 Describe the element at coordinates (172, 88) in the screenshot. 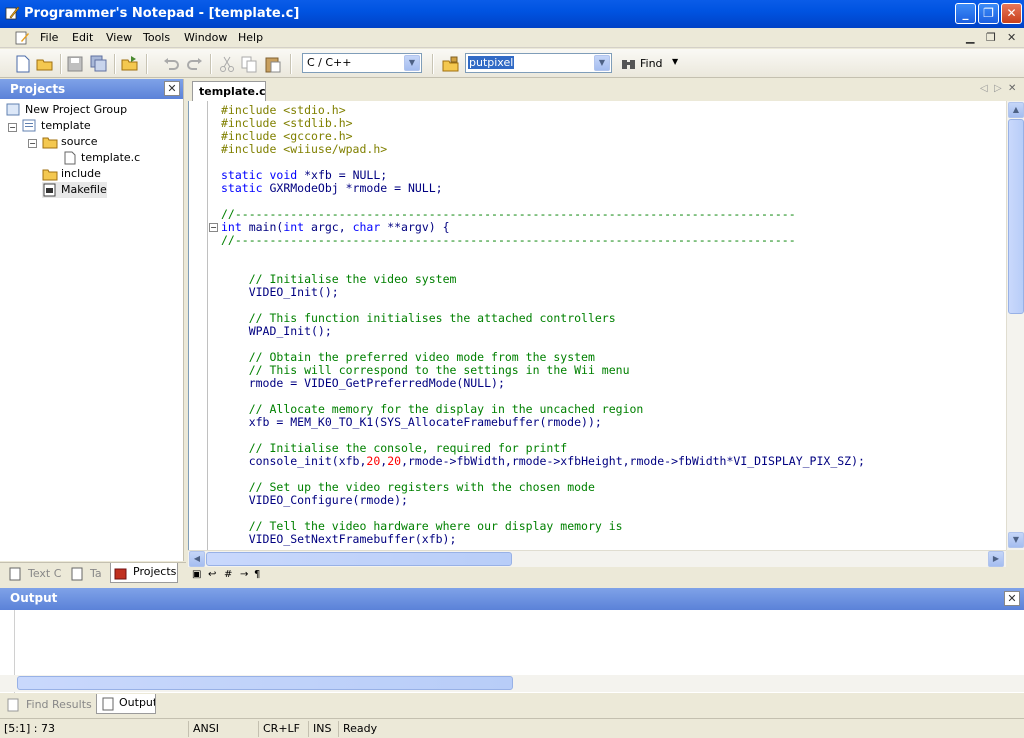

I see `projects-close-icon: ✕` at that location.